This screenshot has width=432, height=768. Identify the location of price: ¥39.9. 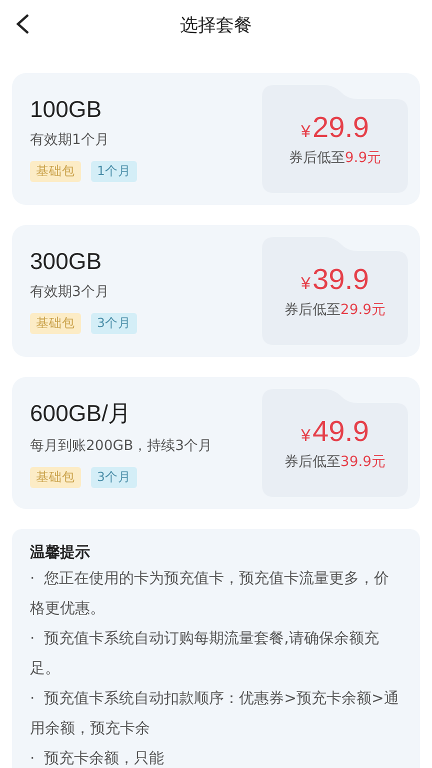
(335, 280).